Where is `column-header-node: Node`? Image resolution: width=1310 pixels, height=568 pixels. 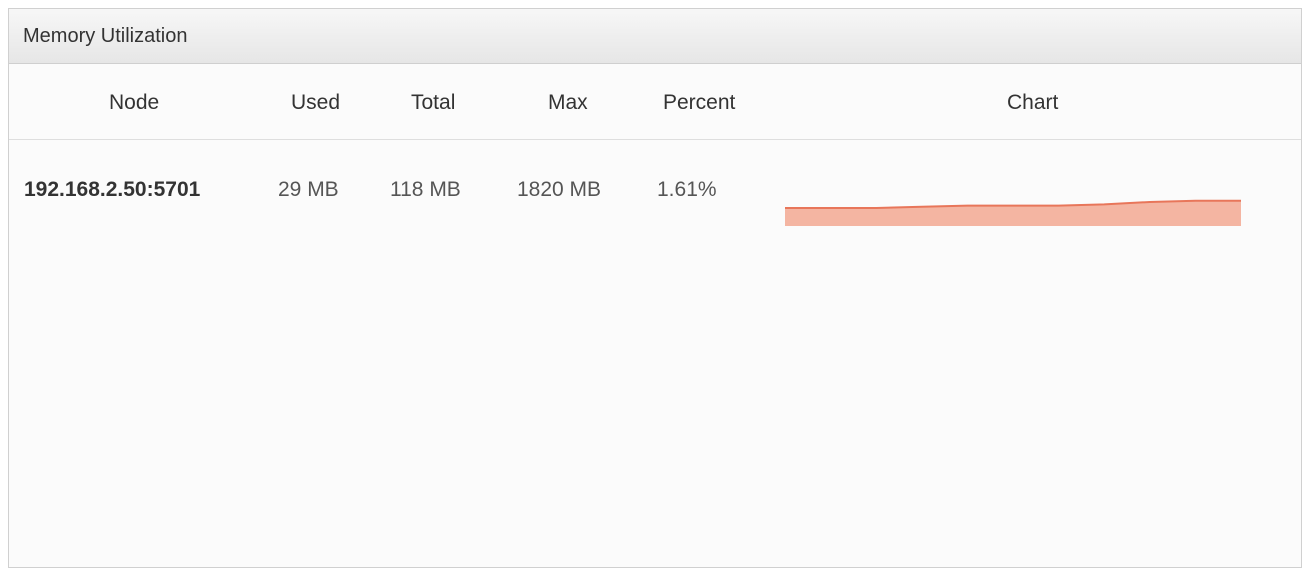
column-header-node: Node is located at coordinates (134, 103).